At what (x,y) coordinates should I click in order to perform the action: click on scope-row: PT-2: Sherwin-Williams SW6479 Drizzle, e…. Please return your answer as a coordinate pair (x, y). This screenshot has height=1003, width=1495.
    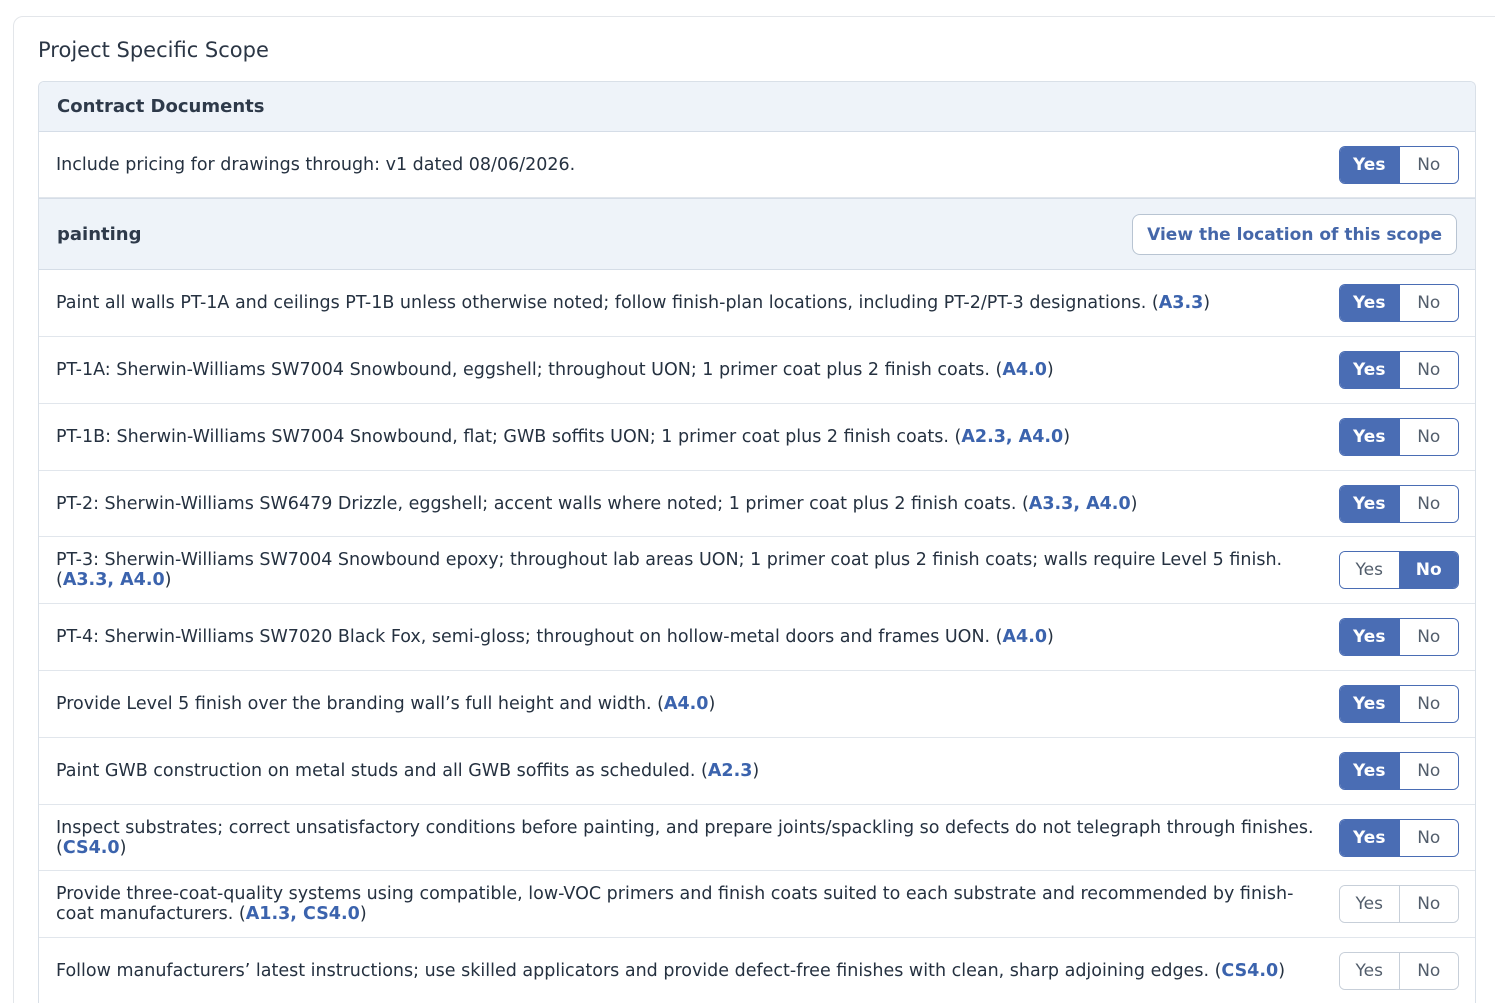
    Looking at the image, I should click on (757, 504).